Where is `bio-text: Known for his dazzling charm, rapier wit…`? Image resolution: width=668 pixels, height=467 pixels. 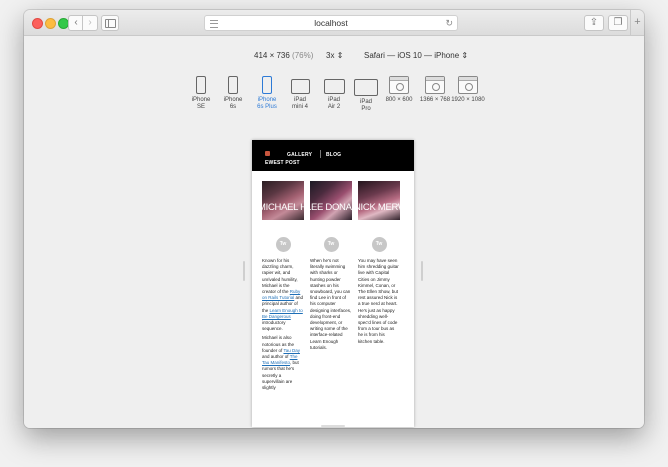
bio-text: Known for his dazzling charm, rapier wit… is located at coordinates (283, 324).